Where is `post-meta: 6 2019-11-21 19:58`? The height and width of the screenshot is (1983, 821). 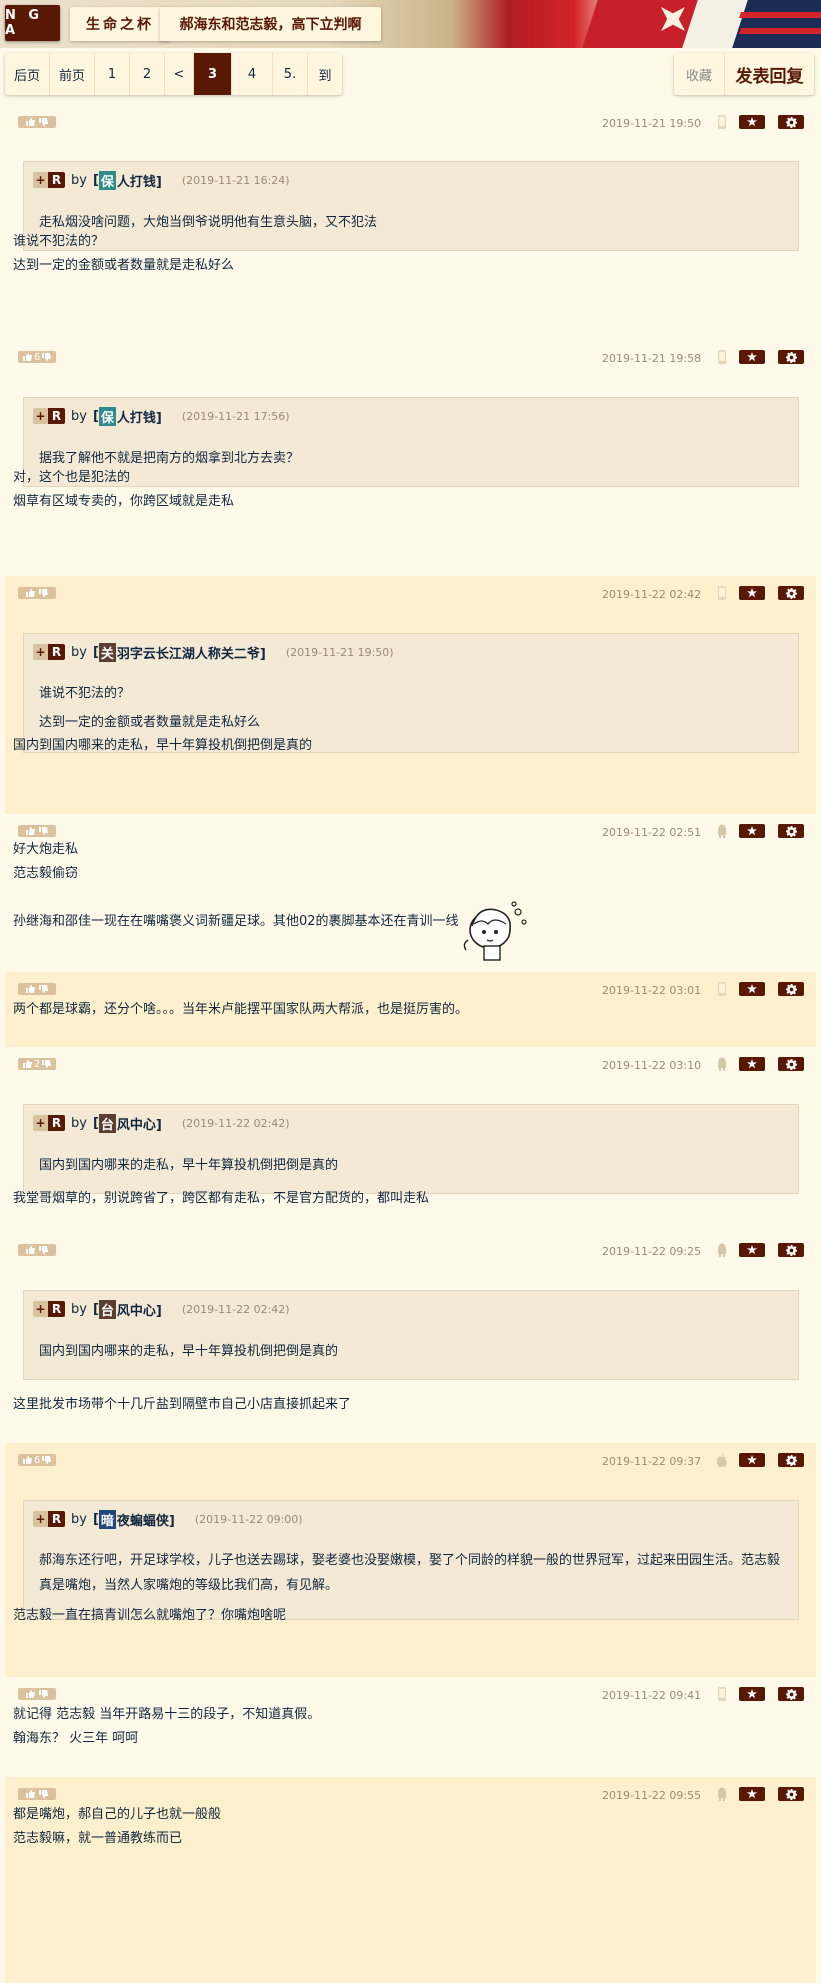 post-meta: 6 2019-11-21 19:58 is located at coordinates (410, 357).